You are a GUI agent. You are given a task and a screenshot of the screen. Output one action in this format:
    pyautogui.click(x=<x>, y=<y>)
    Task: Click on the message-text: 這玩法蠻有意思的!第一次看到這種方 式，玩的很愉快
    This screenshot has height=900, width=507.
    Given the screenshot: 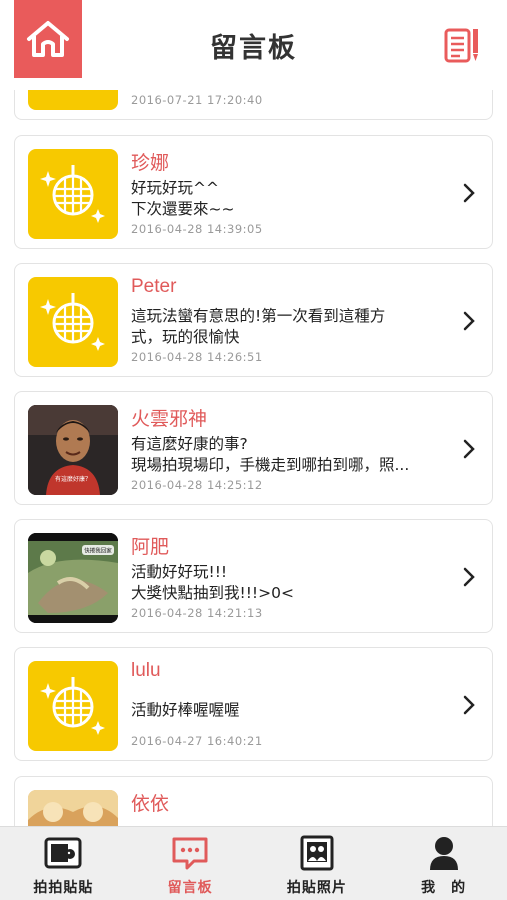 What is the action you would take?
    pyautogui.click(x=258, y=326)
    